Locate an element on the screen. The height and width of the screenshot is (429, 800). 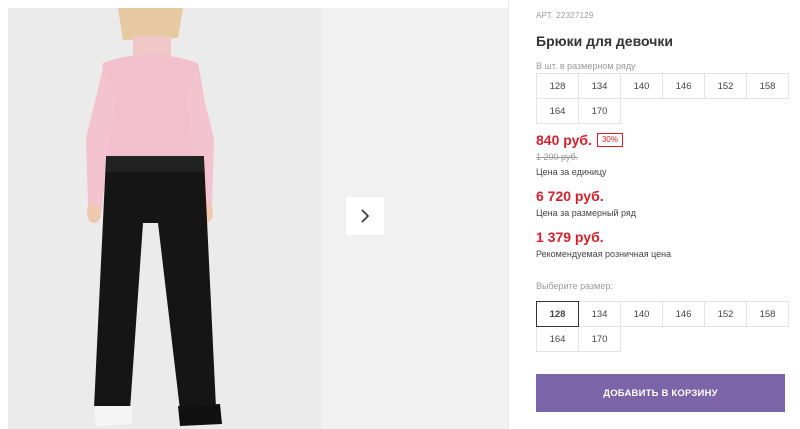
size-select-grid: 128 134 140 146 152 158 164 170 is located at coordinates (663, 326).